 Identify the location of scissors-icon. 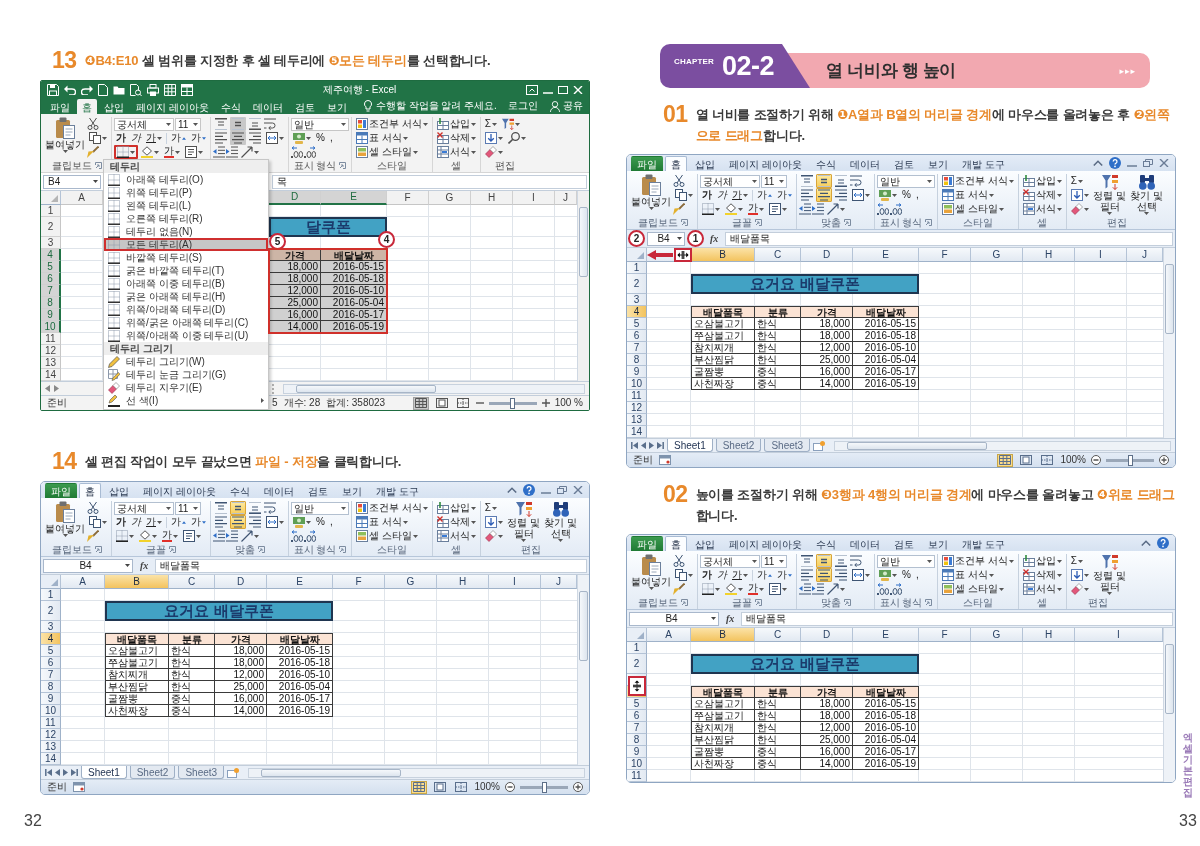
(93, 508).